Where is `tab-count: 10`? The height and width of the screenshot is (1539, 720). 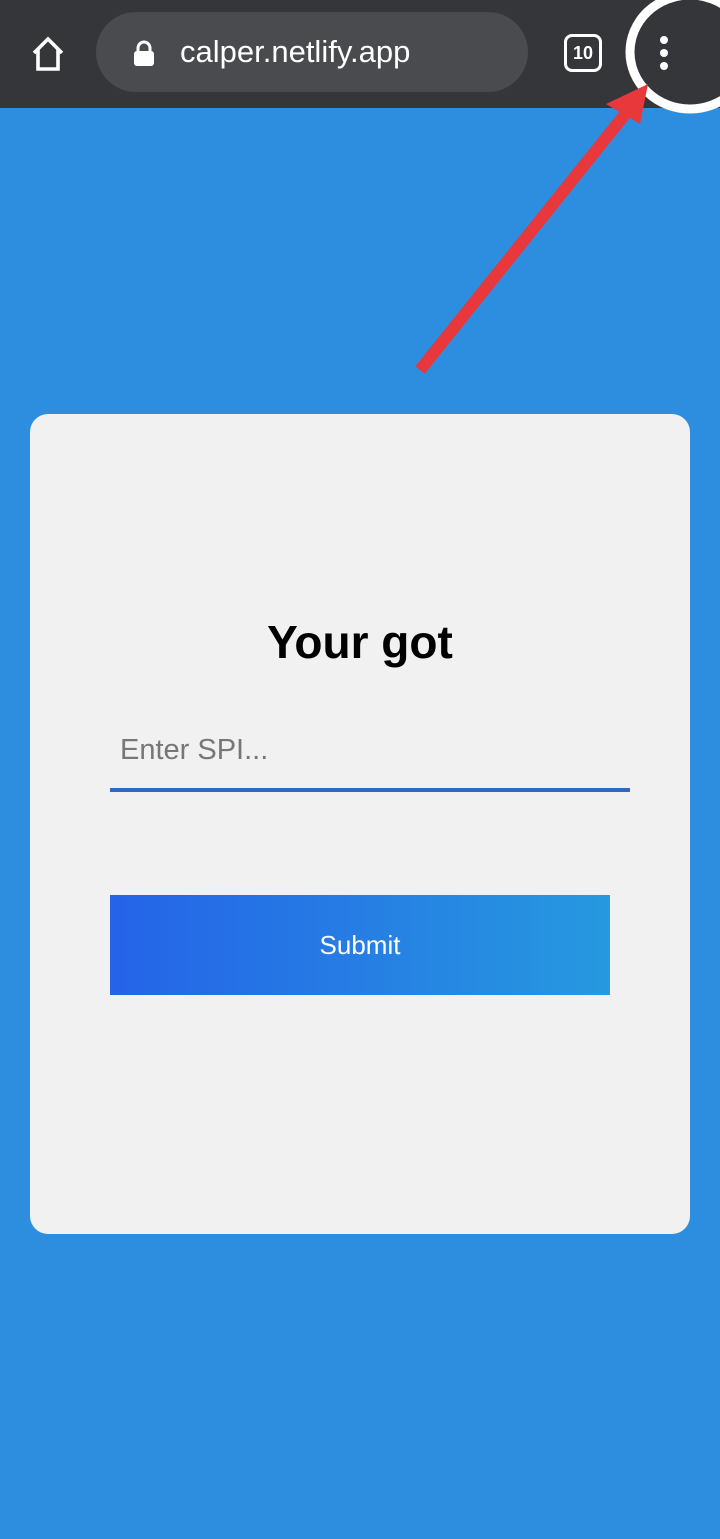
tab-count: 10 is located at coordinates (583, 53).